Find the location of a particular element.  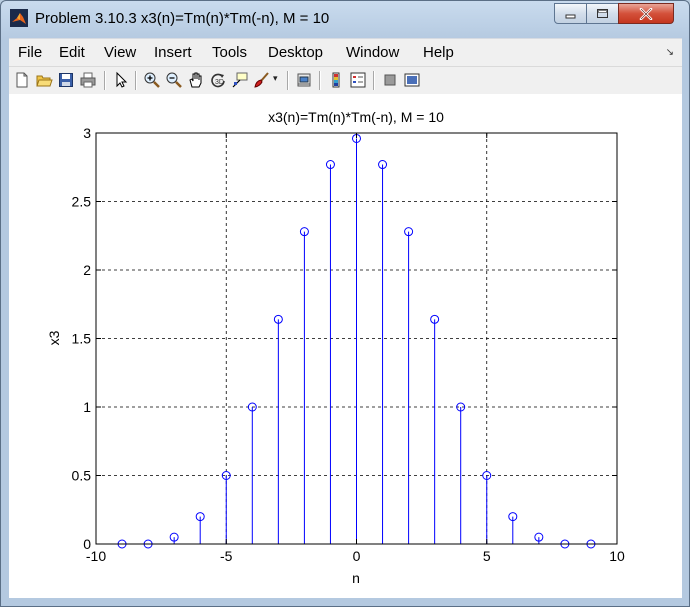

rotate-icon: 3D is located at coordinates (218, 80).